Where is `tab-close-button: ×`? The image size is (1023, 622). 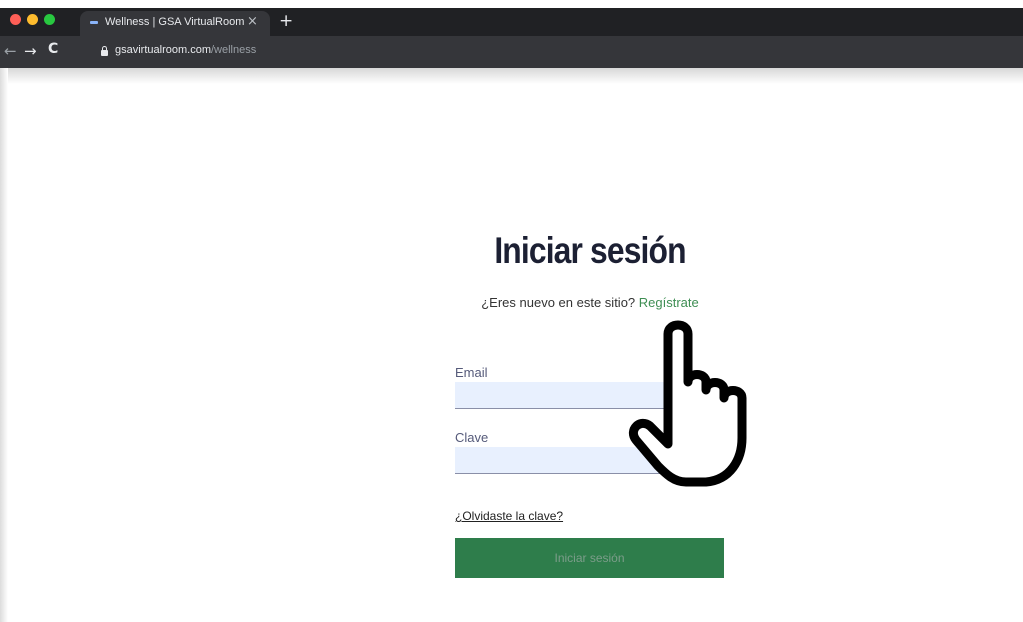
tab-close-button: × is located at coordinates (252, 21).